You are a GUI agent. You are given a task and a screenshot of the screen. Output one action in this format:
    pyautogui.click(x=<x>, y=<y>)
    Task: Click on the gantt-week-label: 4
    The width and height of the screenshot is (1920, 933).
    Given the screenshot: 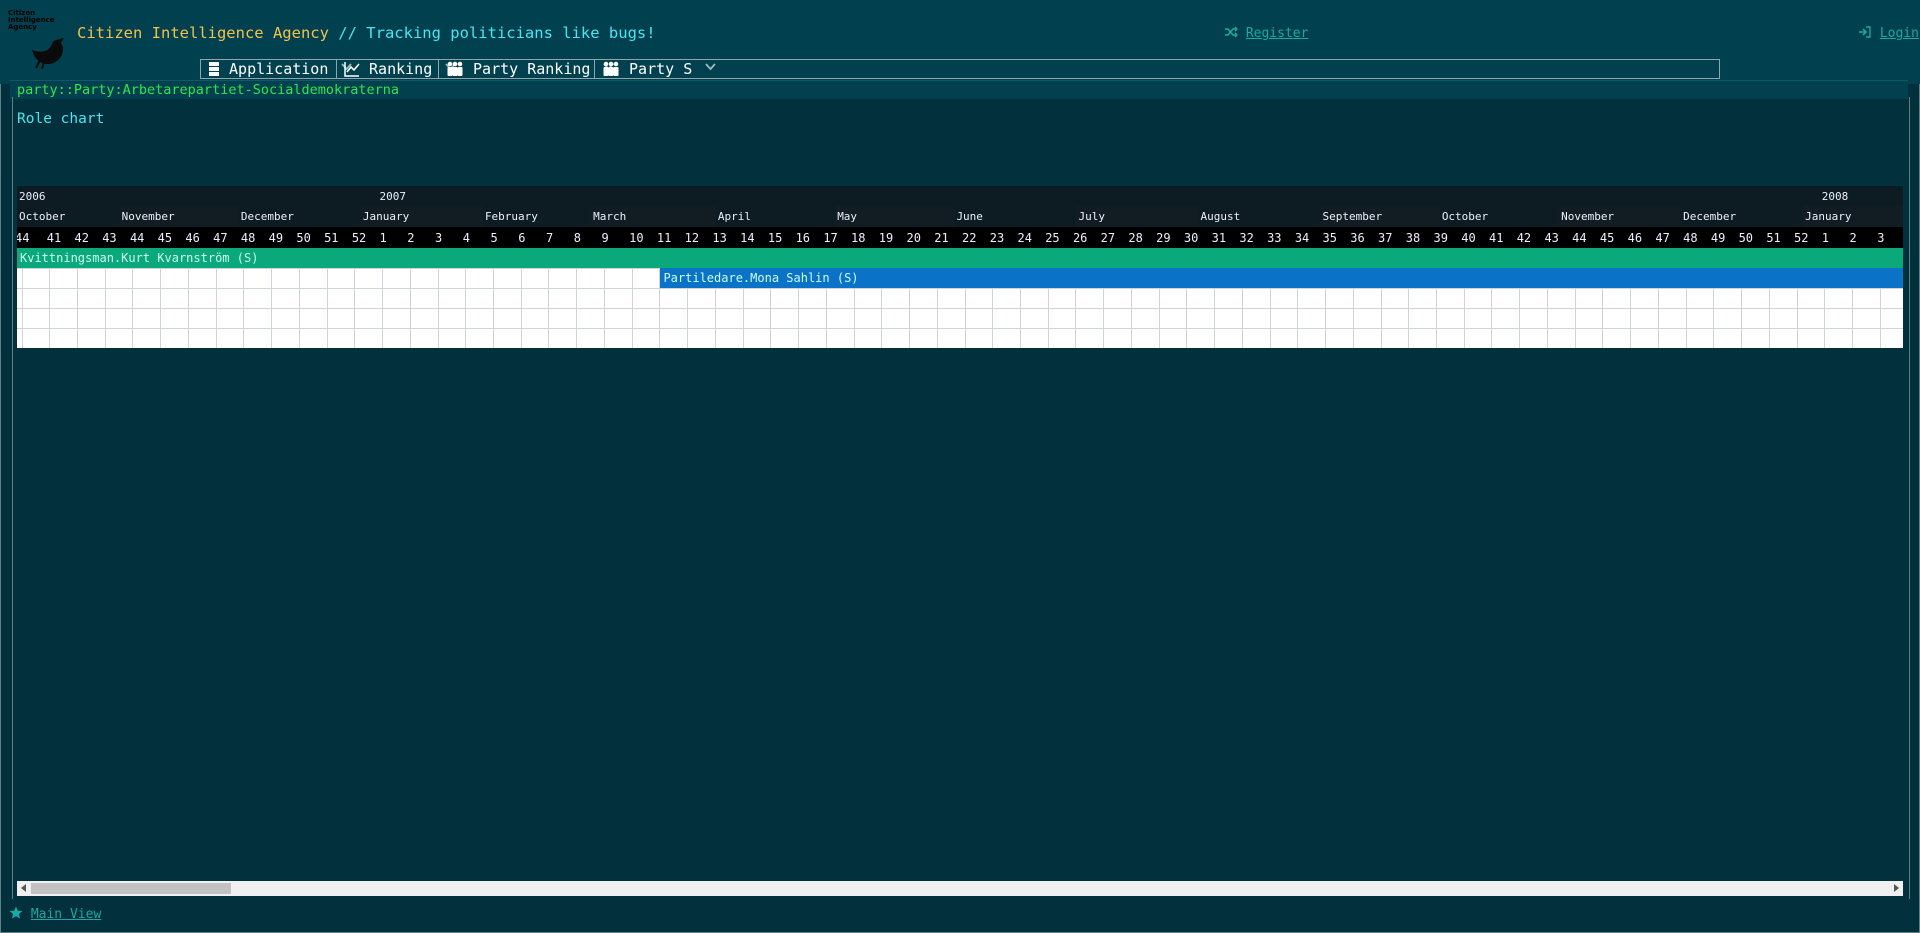 What is the action you would take?
    pyautogui.click(x=466, y=238)
    